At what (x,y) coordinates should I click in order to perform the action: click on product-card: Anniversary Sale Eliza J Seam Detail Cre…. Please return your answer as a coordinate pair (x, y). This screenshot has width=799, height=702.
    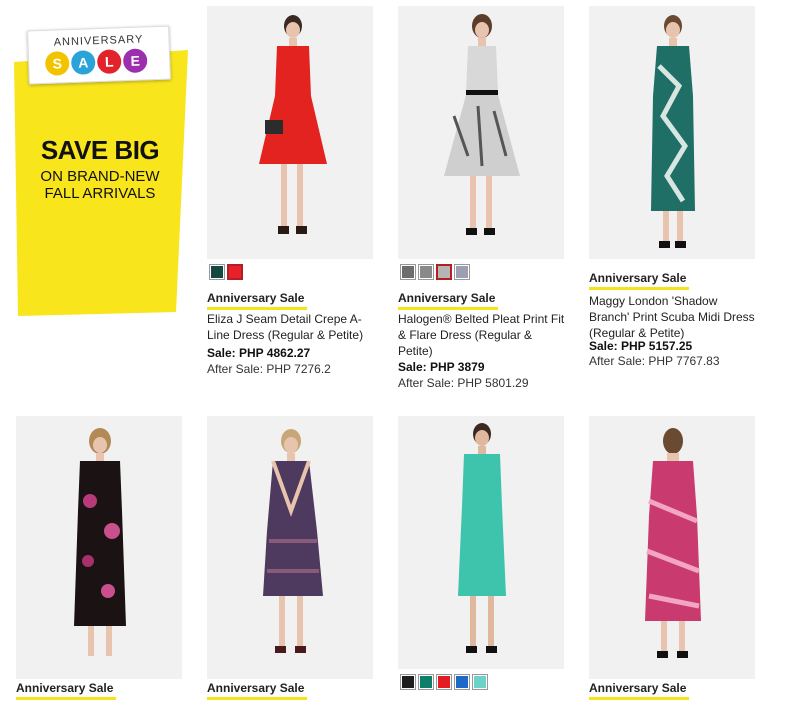
    Looking at the image, I should click on (294, 191).